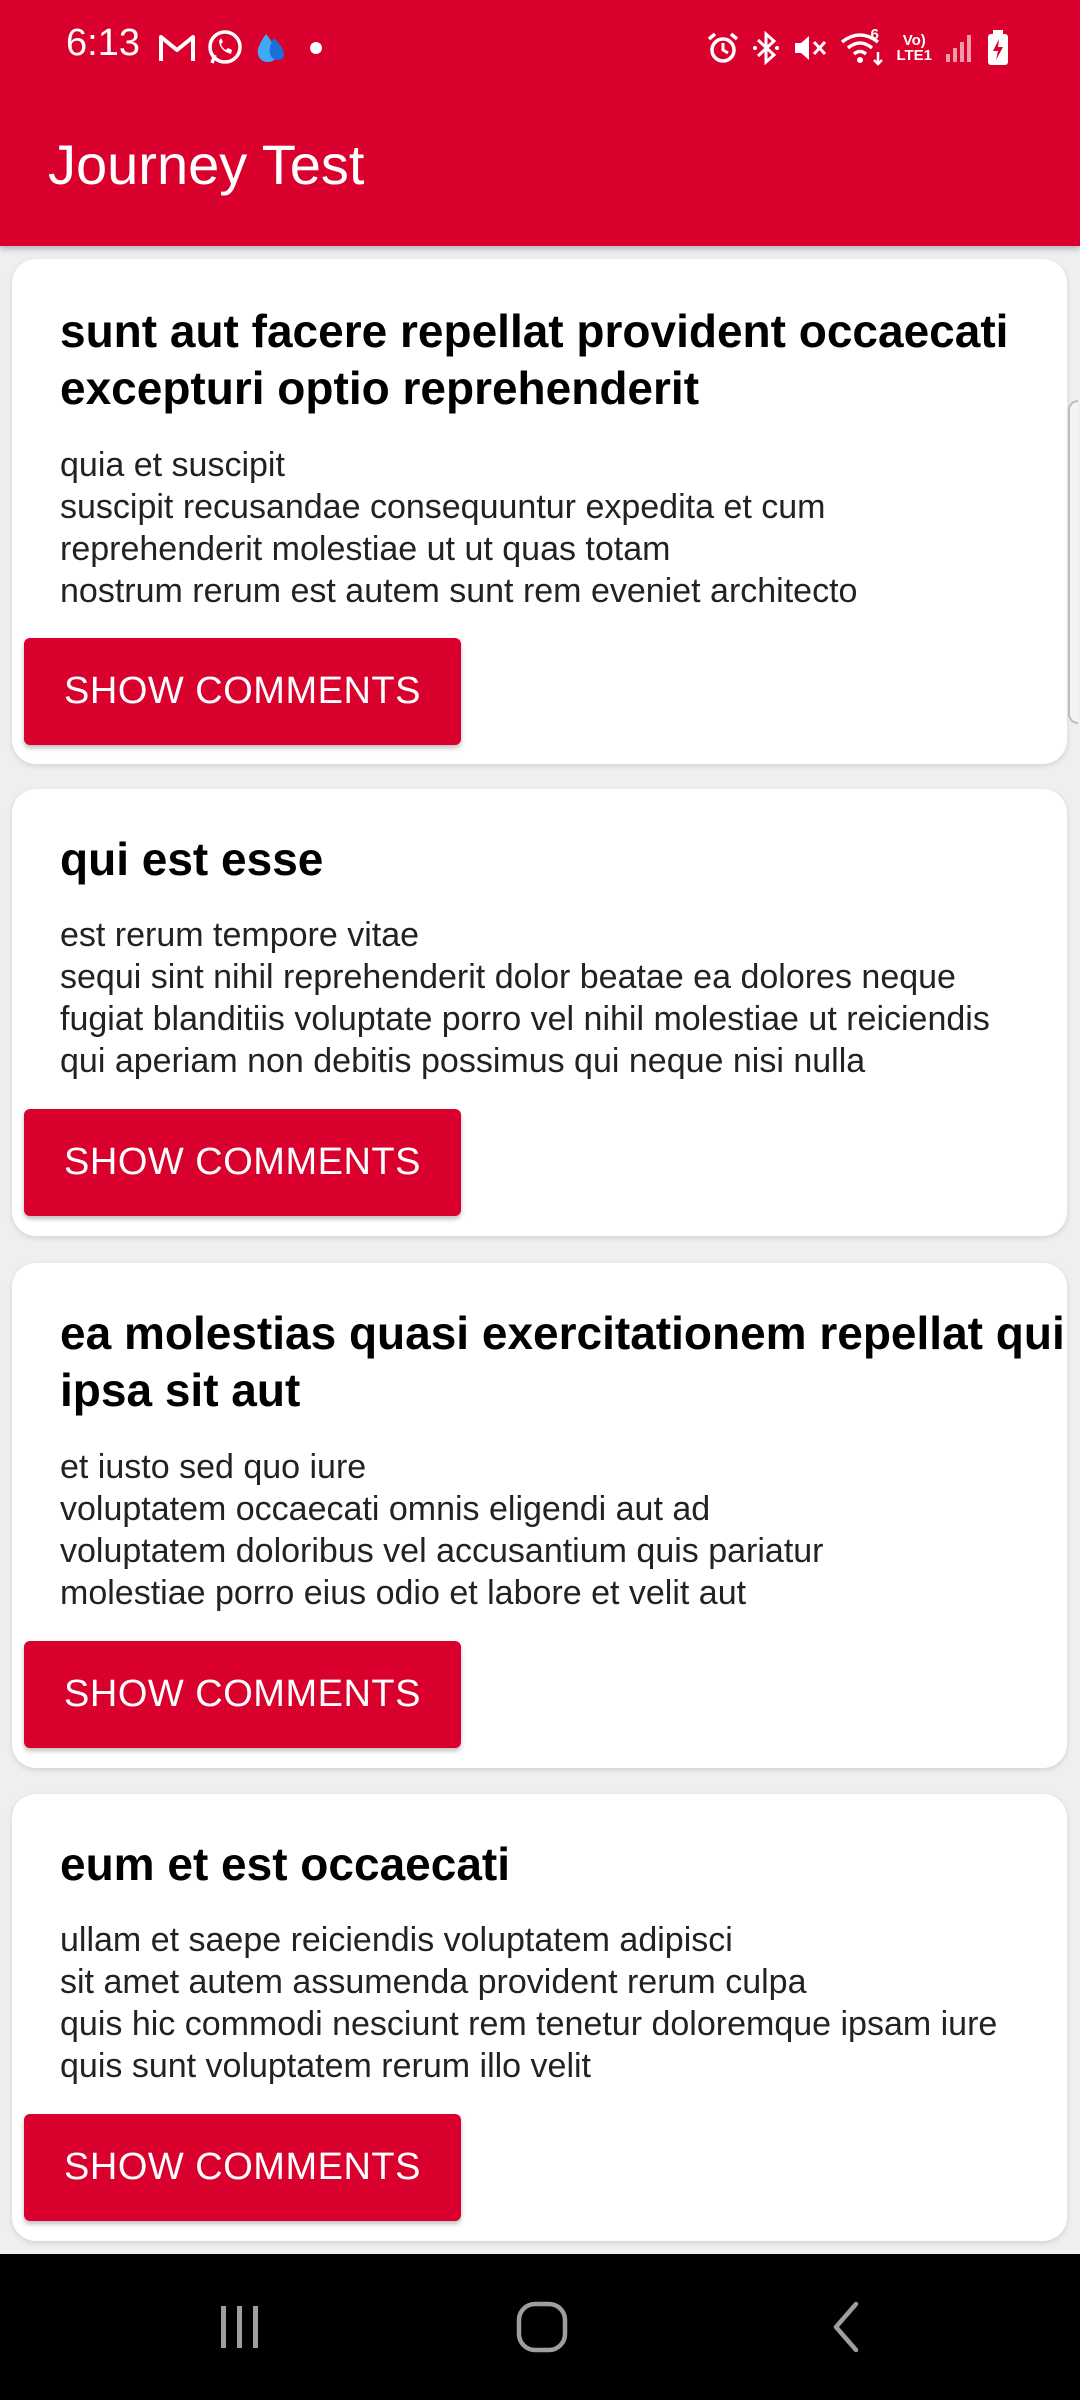  I want to click on home-button, so click(542, 2327).